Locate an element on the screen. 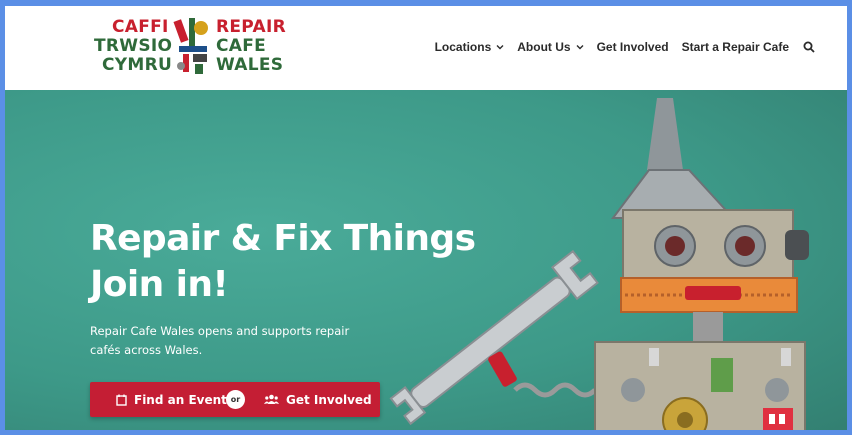 This screenshot has width=852, height=435. search-icon is located at coordinates (809, 47).